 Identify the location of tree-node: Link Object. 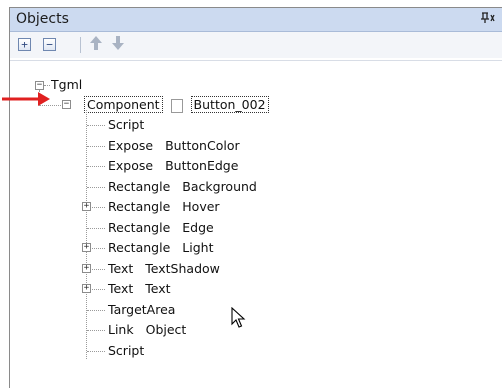
(147, 330).